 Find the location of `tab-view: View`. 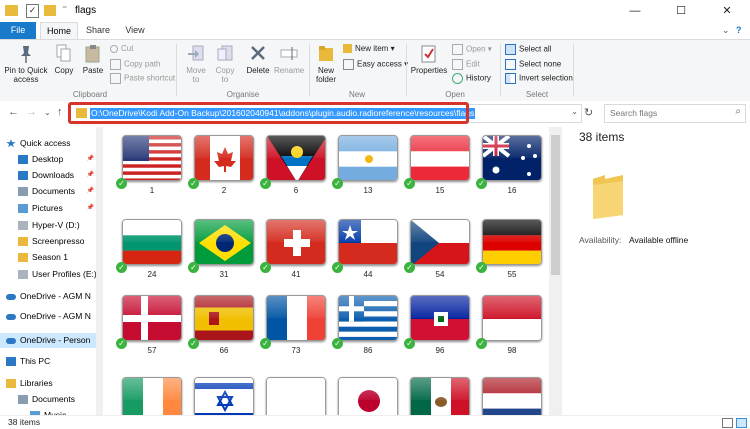

tab-view: View is located at coordinates (135, 30).